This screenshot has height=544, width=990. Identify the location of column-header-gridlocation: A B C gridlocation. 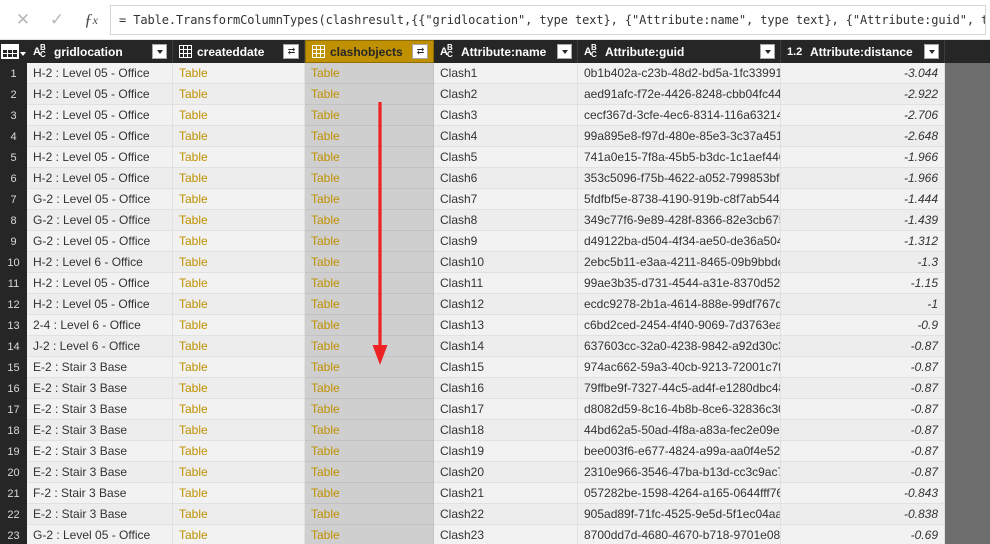
(100, 51).